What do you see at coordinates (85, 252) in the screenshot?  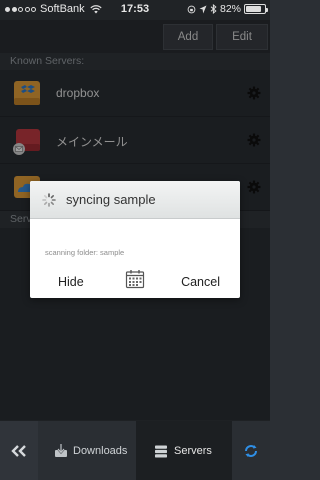 I see `dialog-message: scanning folder: sample` at bounding box center [85, 252].